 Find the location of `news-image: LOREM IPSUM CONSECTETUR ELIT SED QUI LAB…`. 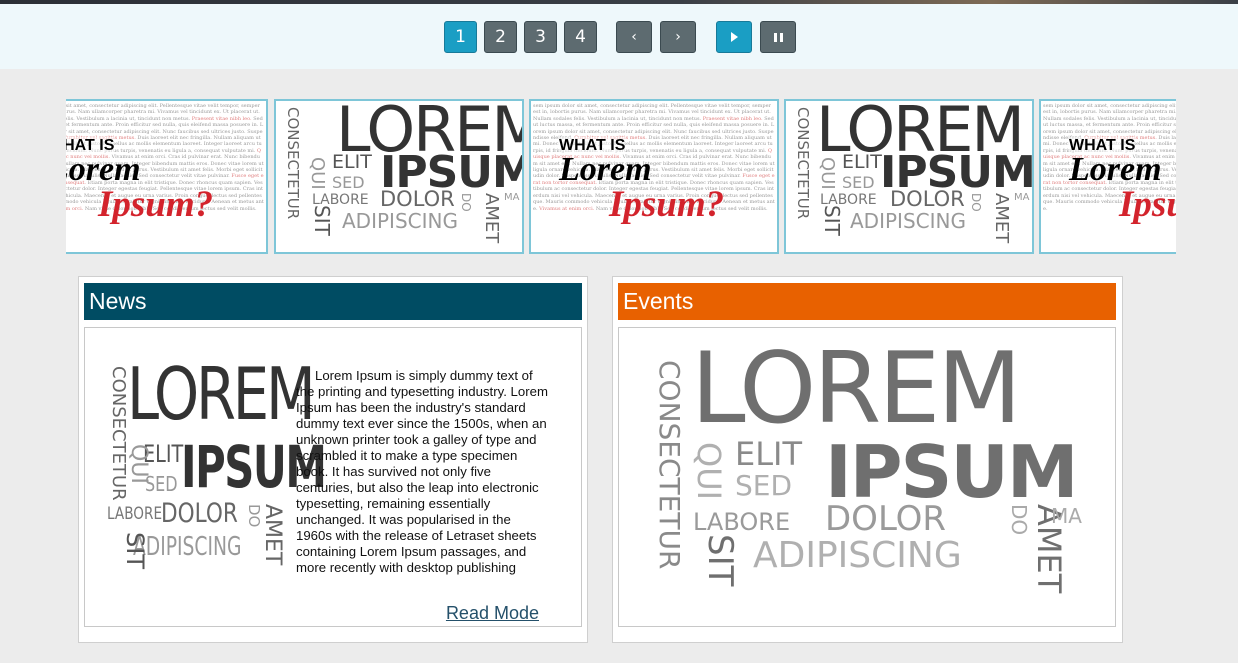

news-image: LOREM IPSUM CONSECTETUR ELIT SED QUI LAB… is located at coordinates (216, 480).